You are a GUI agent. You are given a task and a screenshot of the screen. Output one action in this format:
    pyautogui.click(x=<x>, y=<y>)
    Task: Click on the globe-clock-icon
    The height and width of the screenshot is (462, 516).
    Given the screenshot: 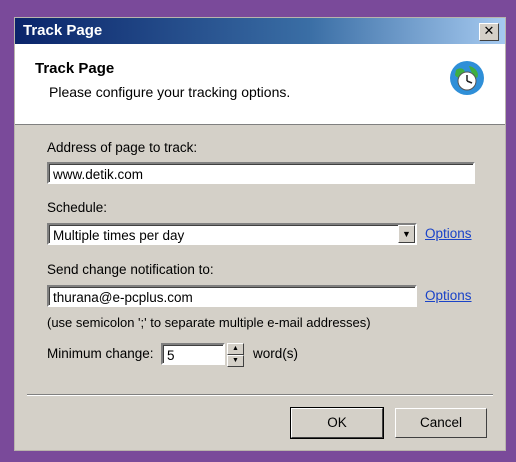 What is the action you would take?
    pyautogui.click(x=467, y=78)
    